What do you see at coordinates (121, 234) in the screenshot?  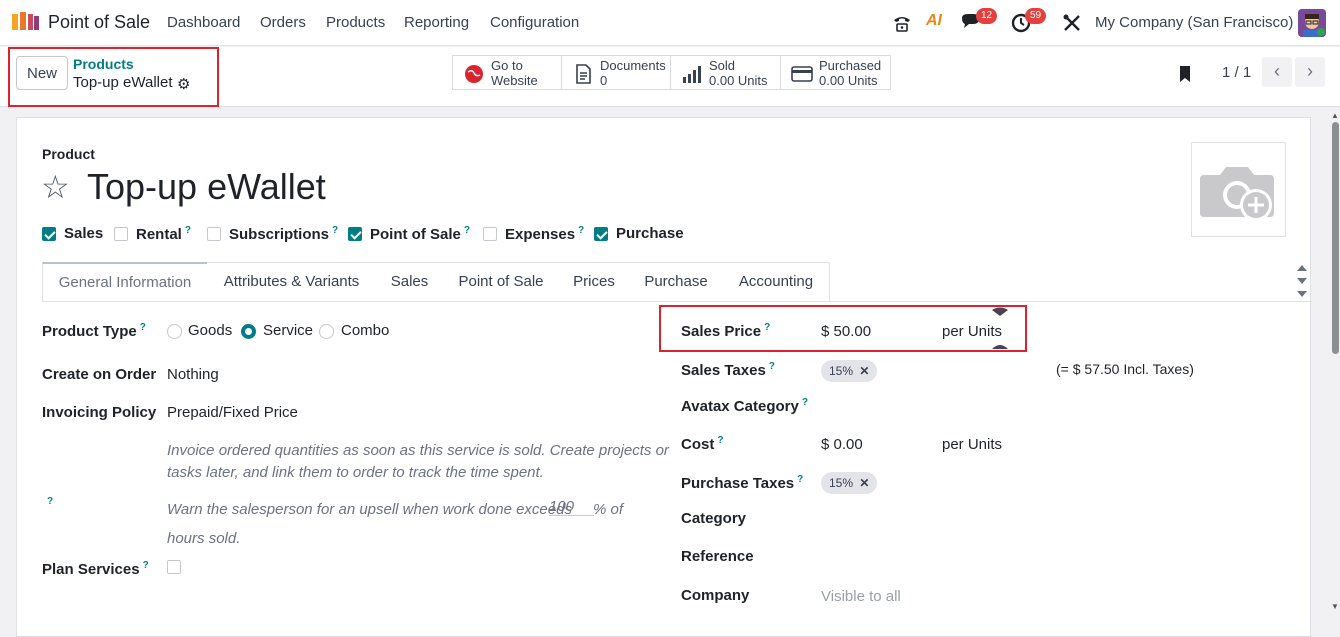 I see `checkbox-rental` at bounding box center [121, 234].